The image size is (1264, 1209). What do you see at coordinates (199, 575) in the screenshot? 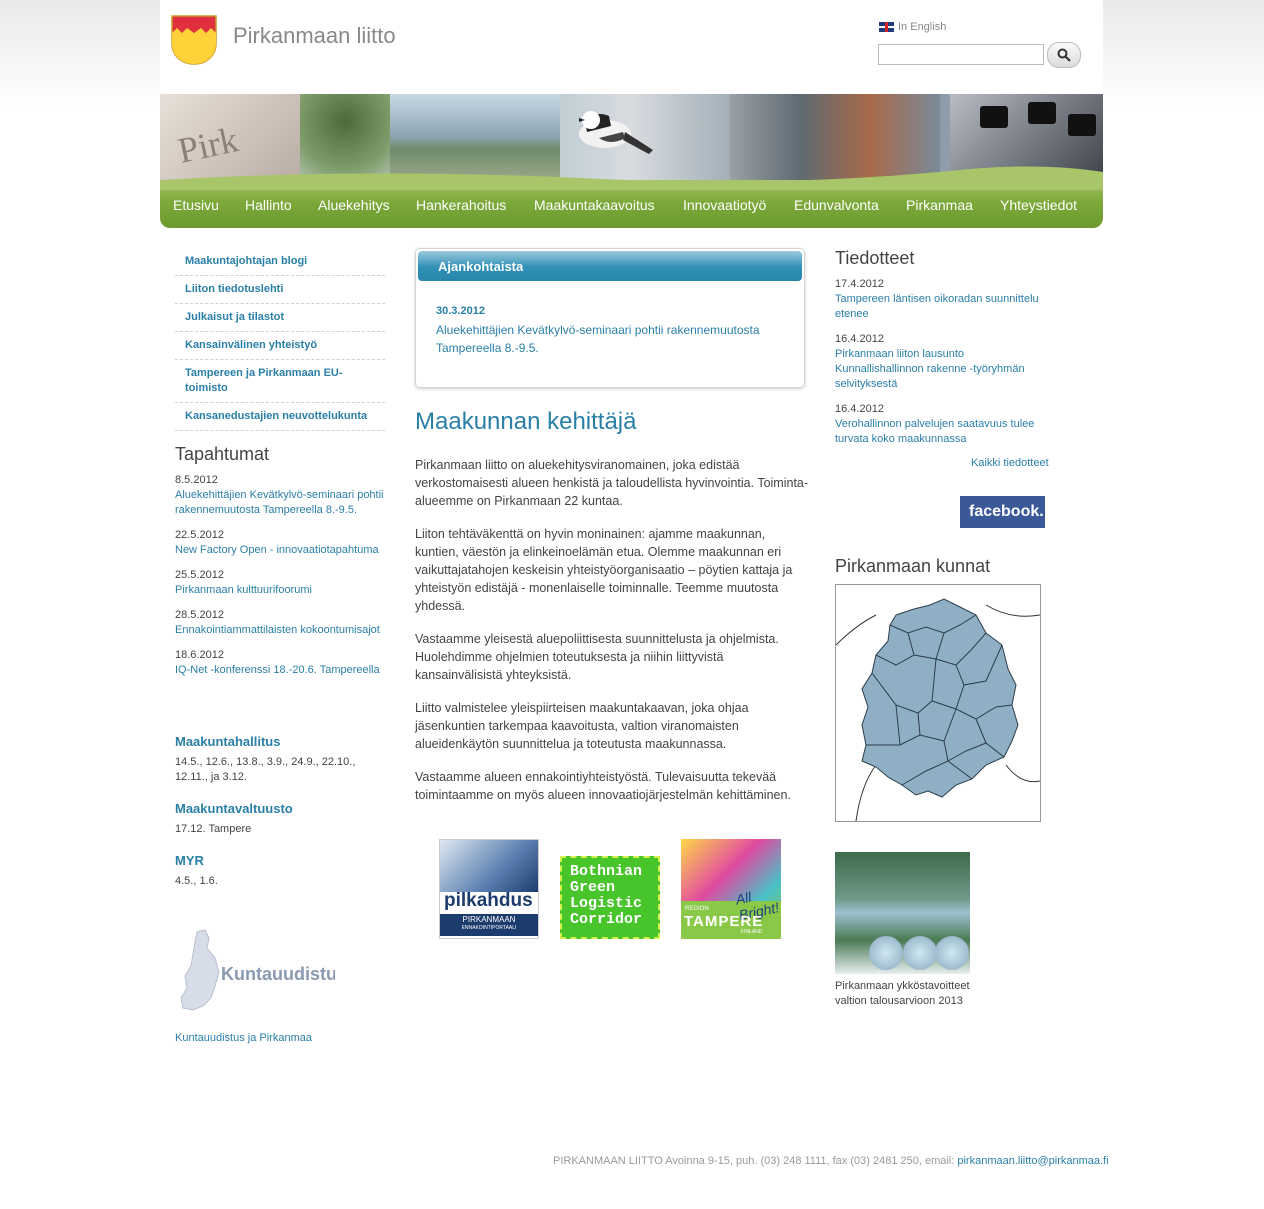
I see `event-date: 25.5.2012` at bounding box center [199, 575].